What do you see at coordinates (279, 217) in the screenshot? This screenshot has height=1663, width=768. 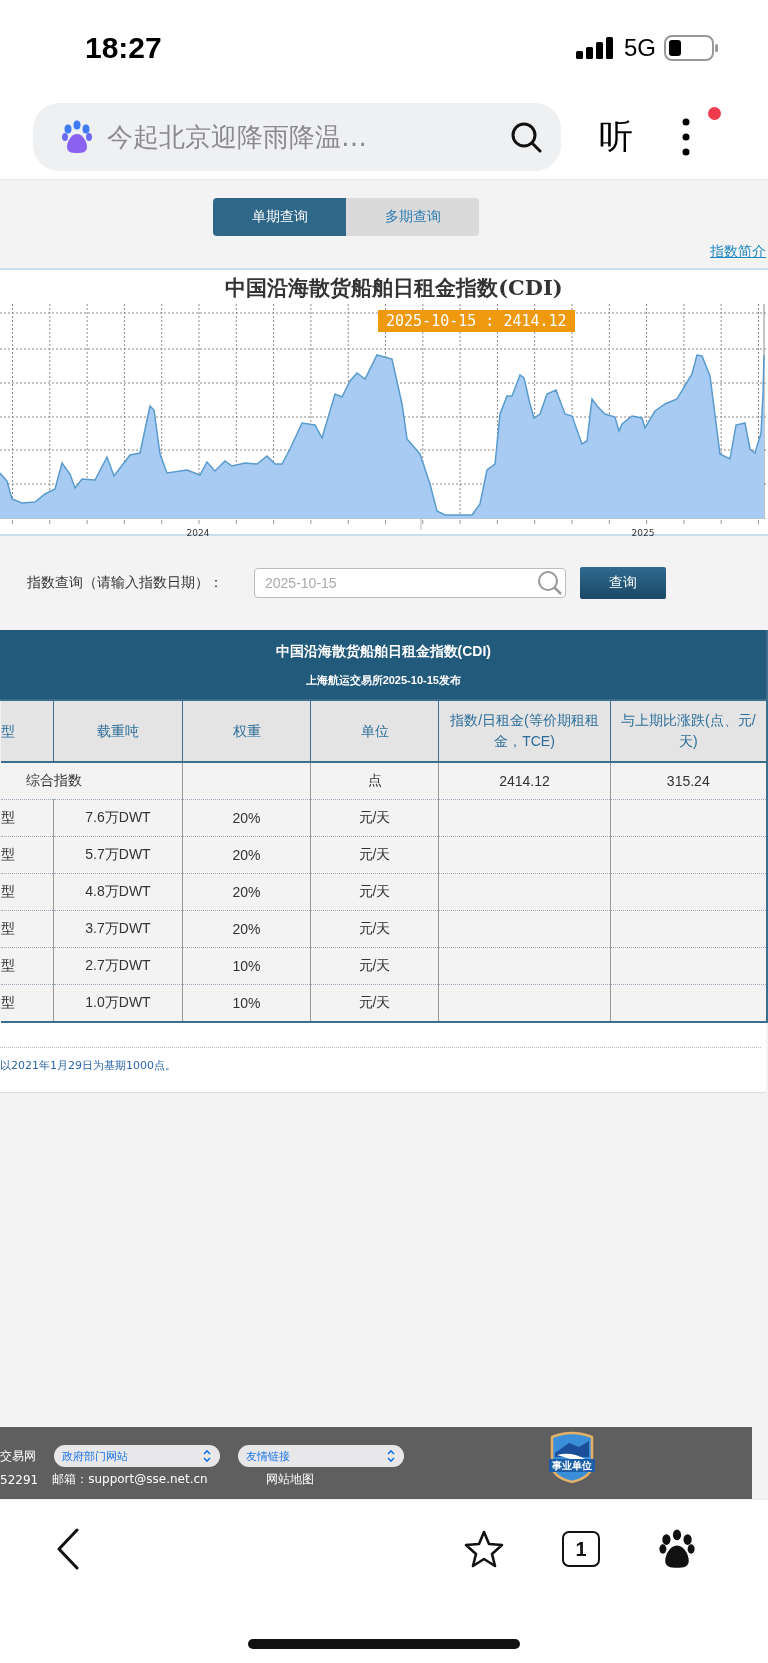 I see `query-tab: 单期查询` at bounding box center [279, 217].